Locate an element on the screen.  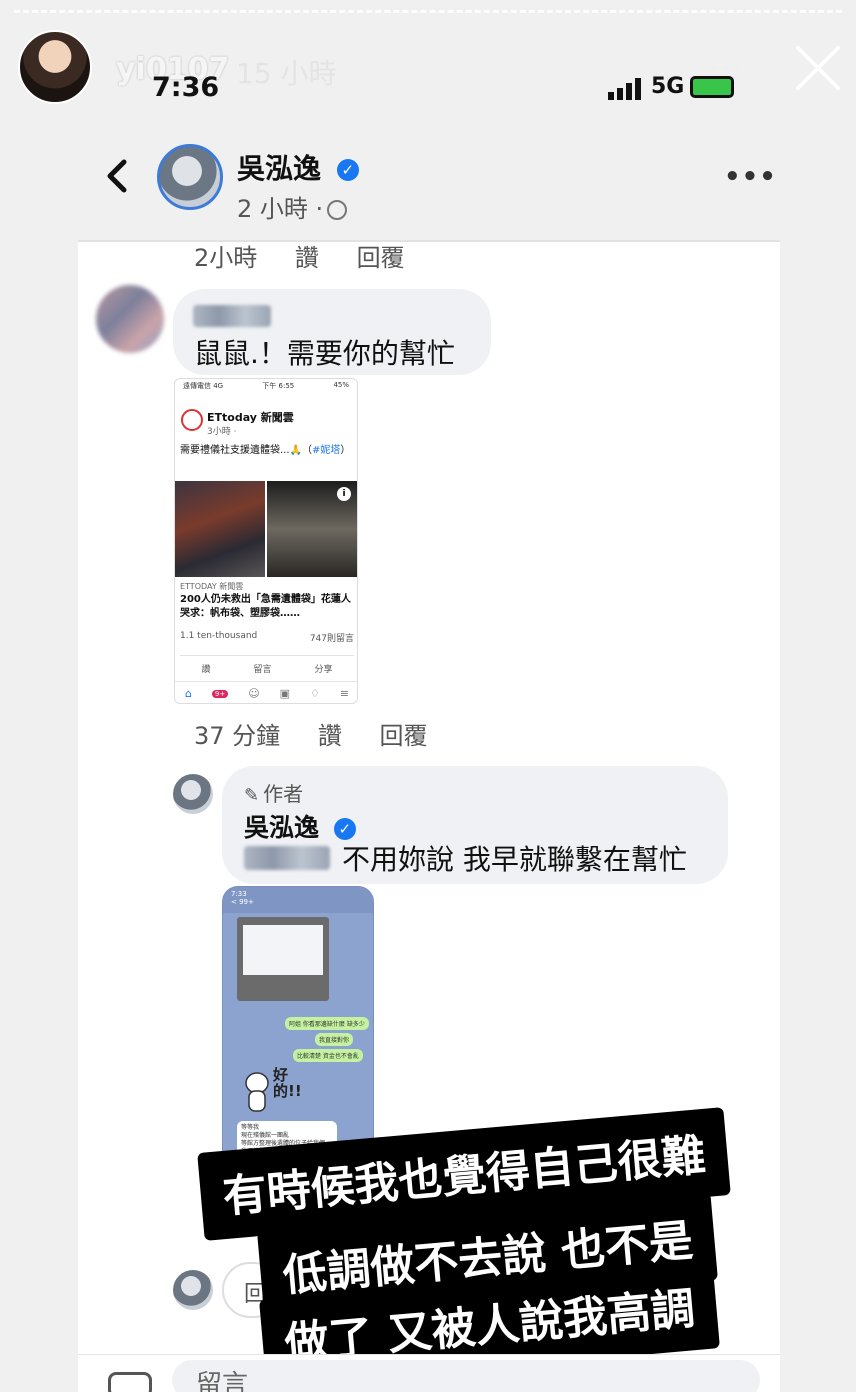
post-meta: 2 小時 · is located at coordinates (292, 206).